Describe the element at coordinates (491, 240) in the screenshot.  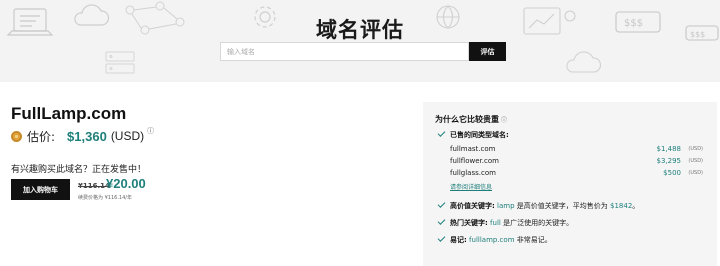
I see `feature-keyword: fulllamp.com` at that location.